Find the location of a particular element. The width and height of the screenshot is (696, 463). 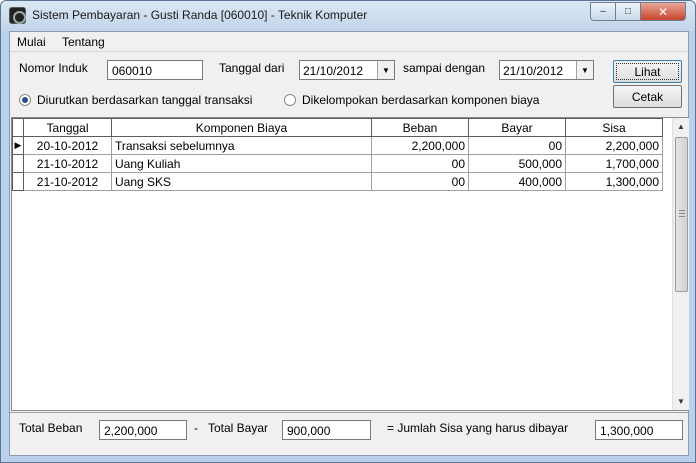

radio-urut-tanggal-label: Diurutkan berdasarkan tanggal transaksi is located at coordinates (145, 100).